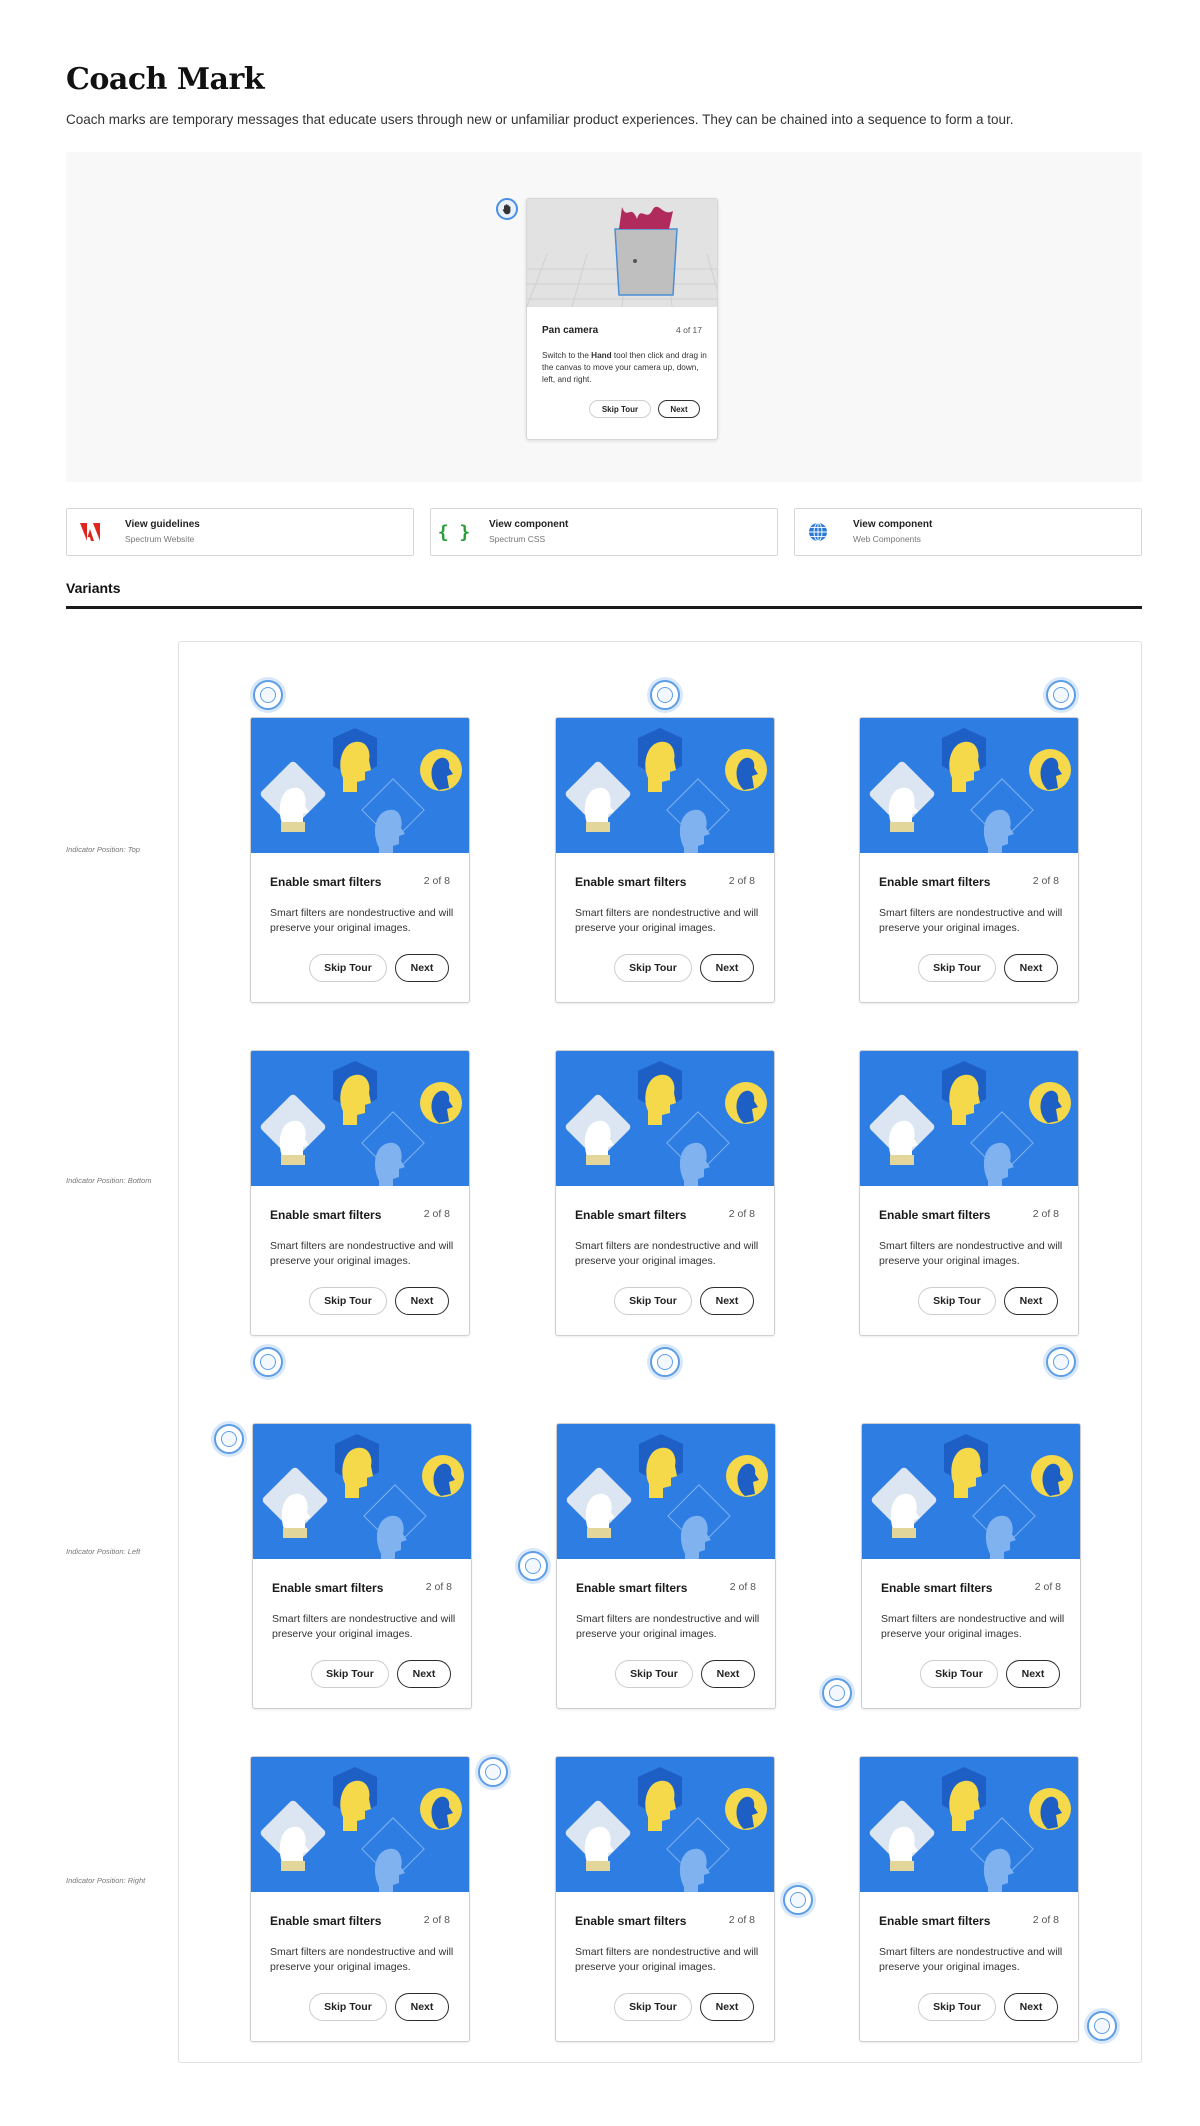  What do you see at coordinates (887, 539) in the screenshot?
I see `link-subtitle: Web Components` at bounding box center [887, 539].